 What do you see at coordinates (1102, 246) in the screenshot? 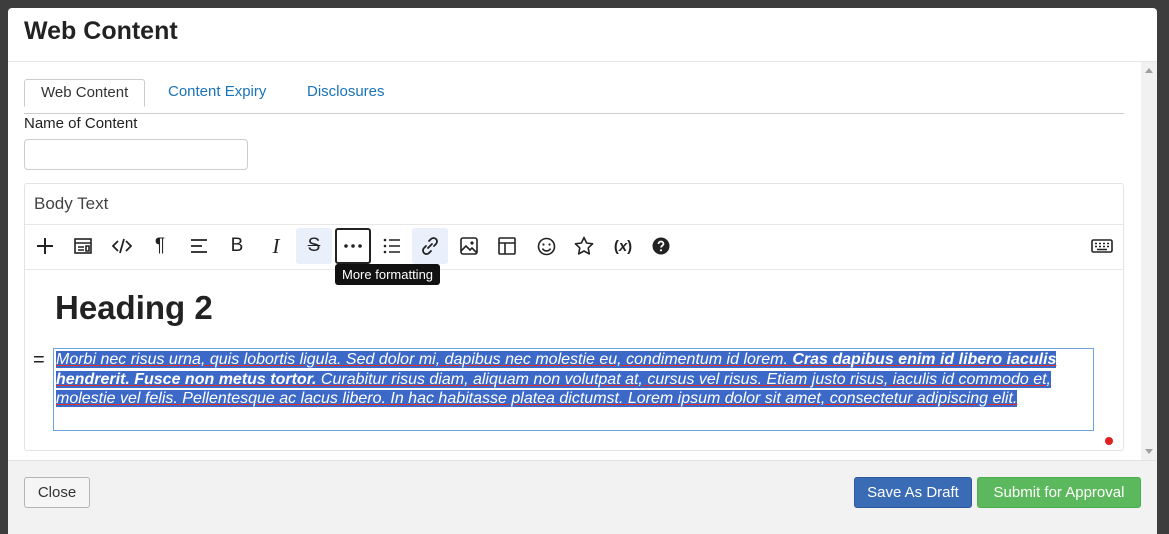
I see `keyboard-icon` at bounding box center [1102, 246].